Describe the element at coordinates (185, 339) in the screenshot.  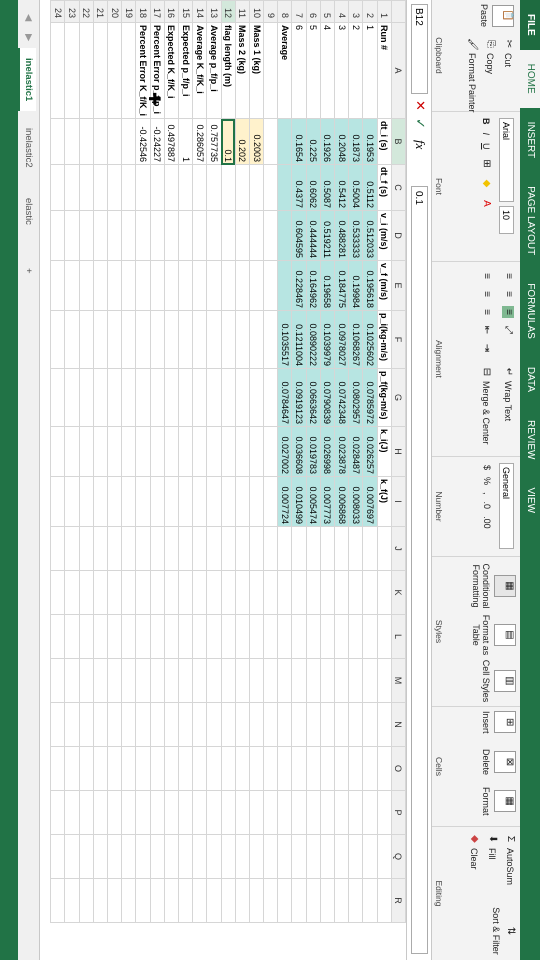
I see `cell-f15` at that location.